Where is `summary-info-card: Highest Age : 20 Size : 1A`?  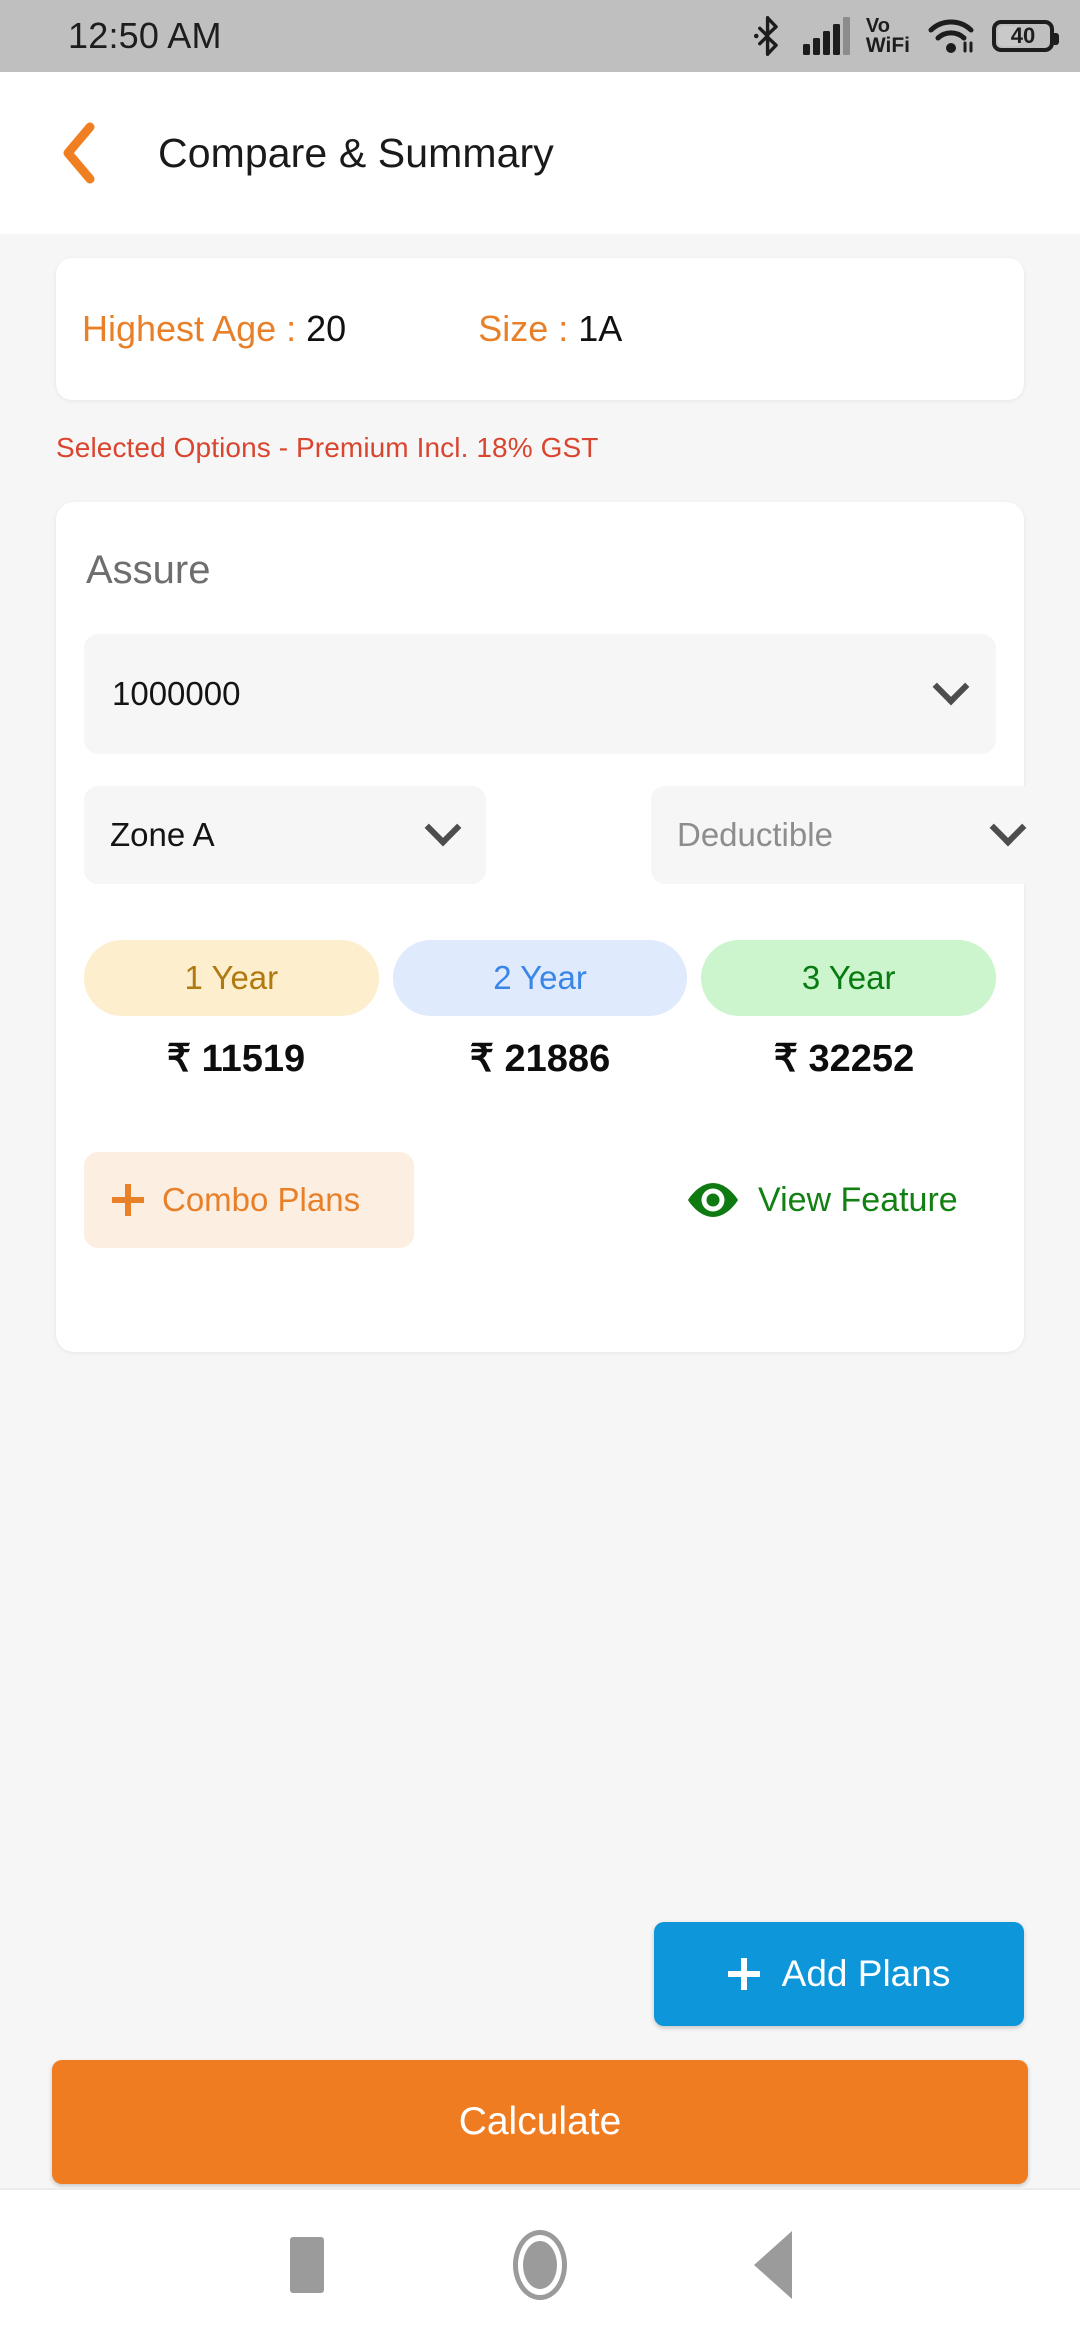
summary-info-card: Highest Age : 20 Size : 1A is located at coordinates (540, 329).